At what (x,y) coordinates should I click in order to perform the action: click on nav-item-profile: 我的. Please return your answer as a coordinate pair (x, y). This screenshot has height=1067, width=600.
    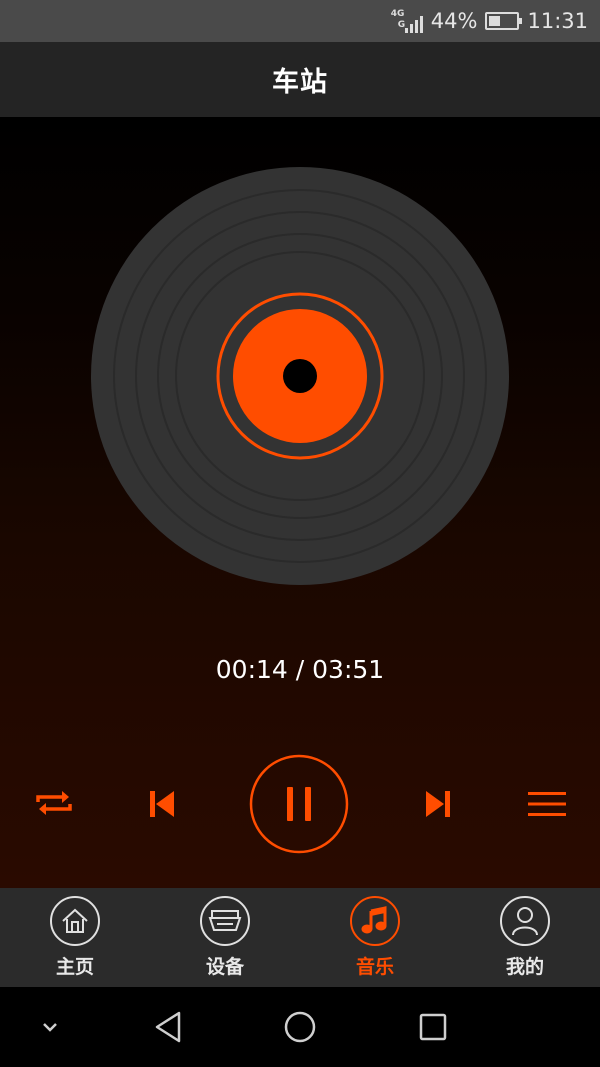
    Looking at the image, I should click on (525, 937).